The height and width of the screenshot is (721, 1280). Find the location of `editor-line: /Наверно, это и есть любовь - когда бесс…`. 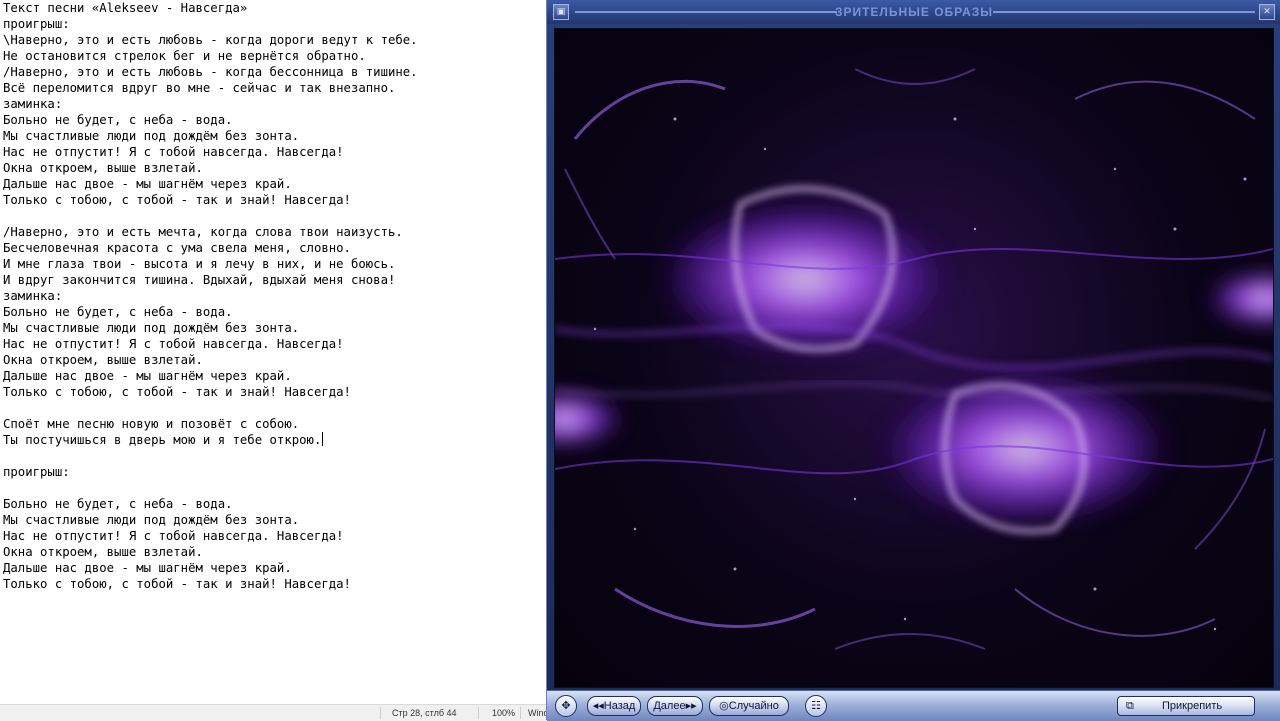

editor-line: /Наверно, это и есть любовь - когда бесс… is located at coordinates (210, 72).